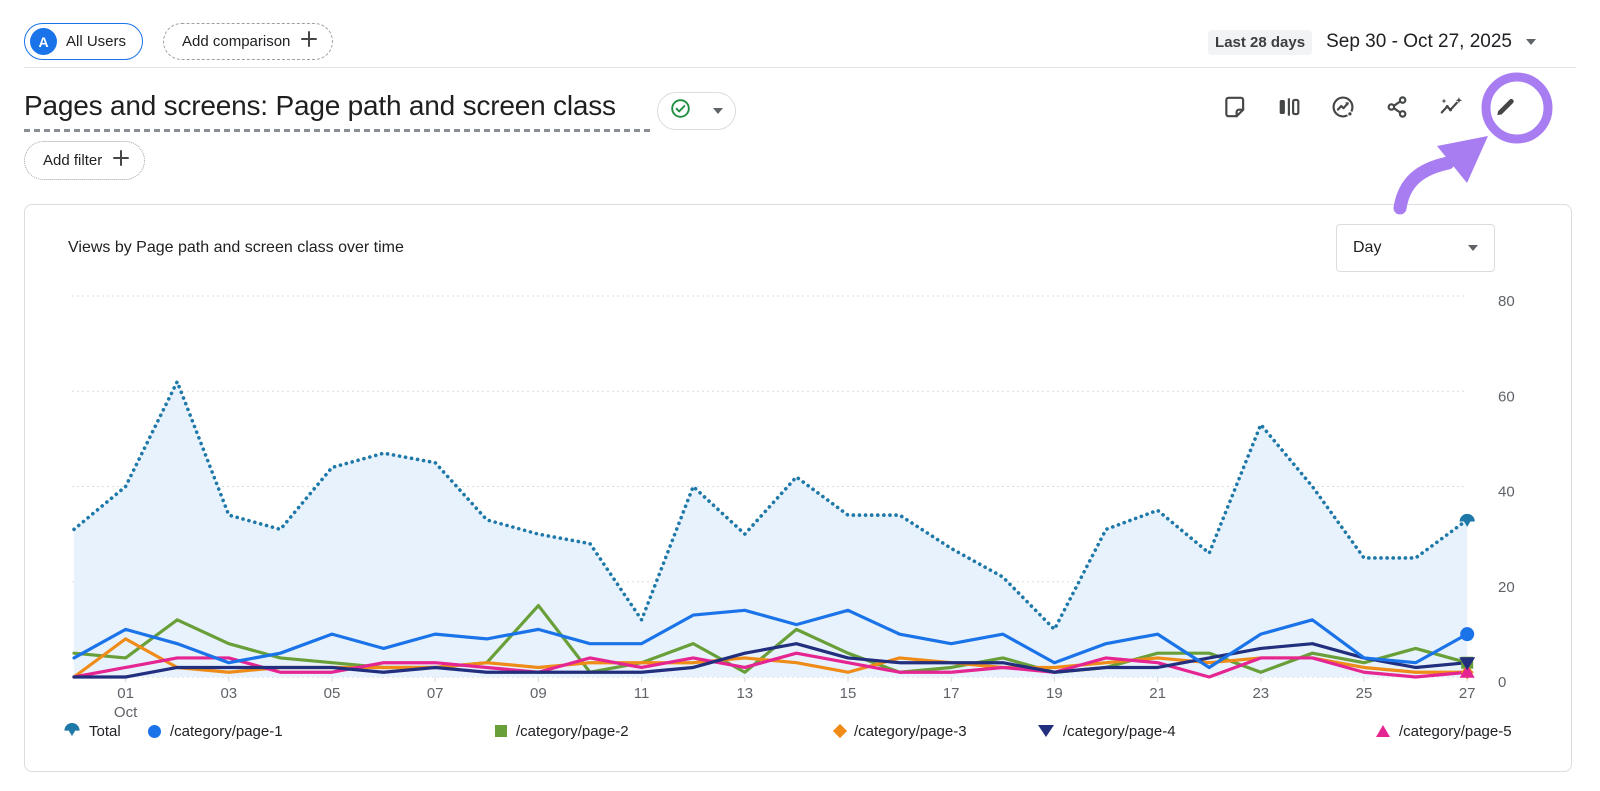  I want to click on legend-item-page-2: /category/page-2, so click(562, 731).